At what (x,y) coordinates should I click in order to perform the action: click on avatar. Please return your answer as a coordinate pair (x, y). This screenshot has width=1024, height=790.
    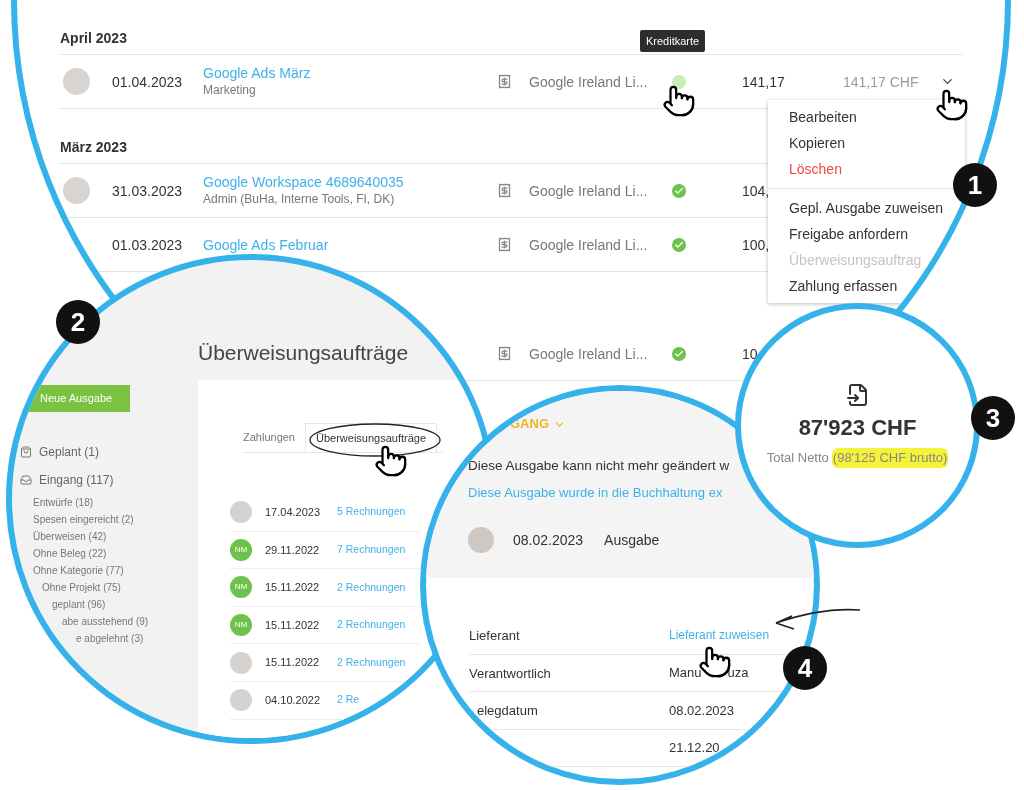
    Looking at the image, I should click on (481, 540).